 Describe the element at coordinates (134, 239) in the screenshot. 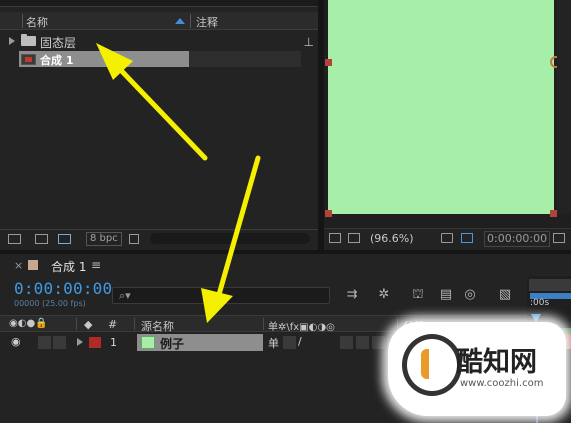

I see `trash-icon` at that location.